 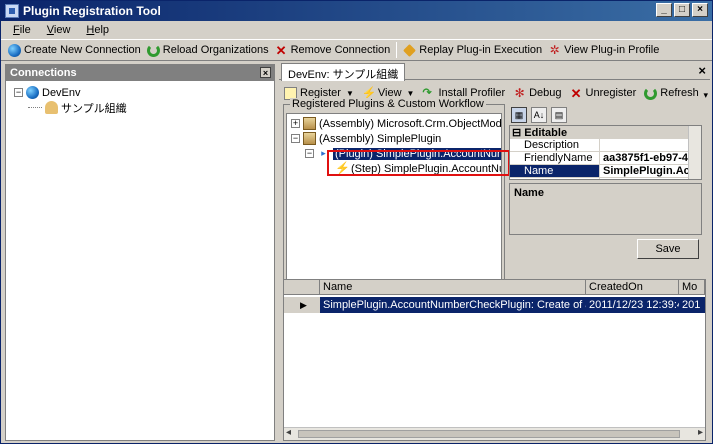 I want to click on close-tab-icon: ×, so click(x=702, y=70).